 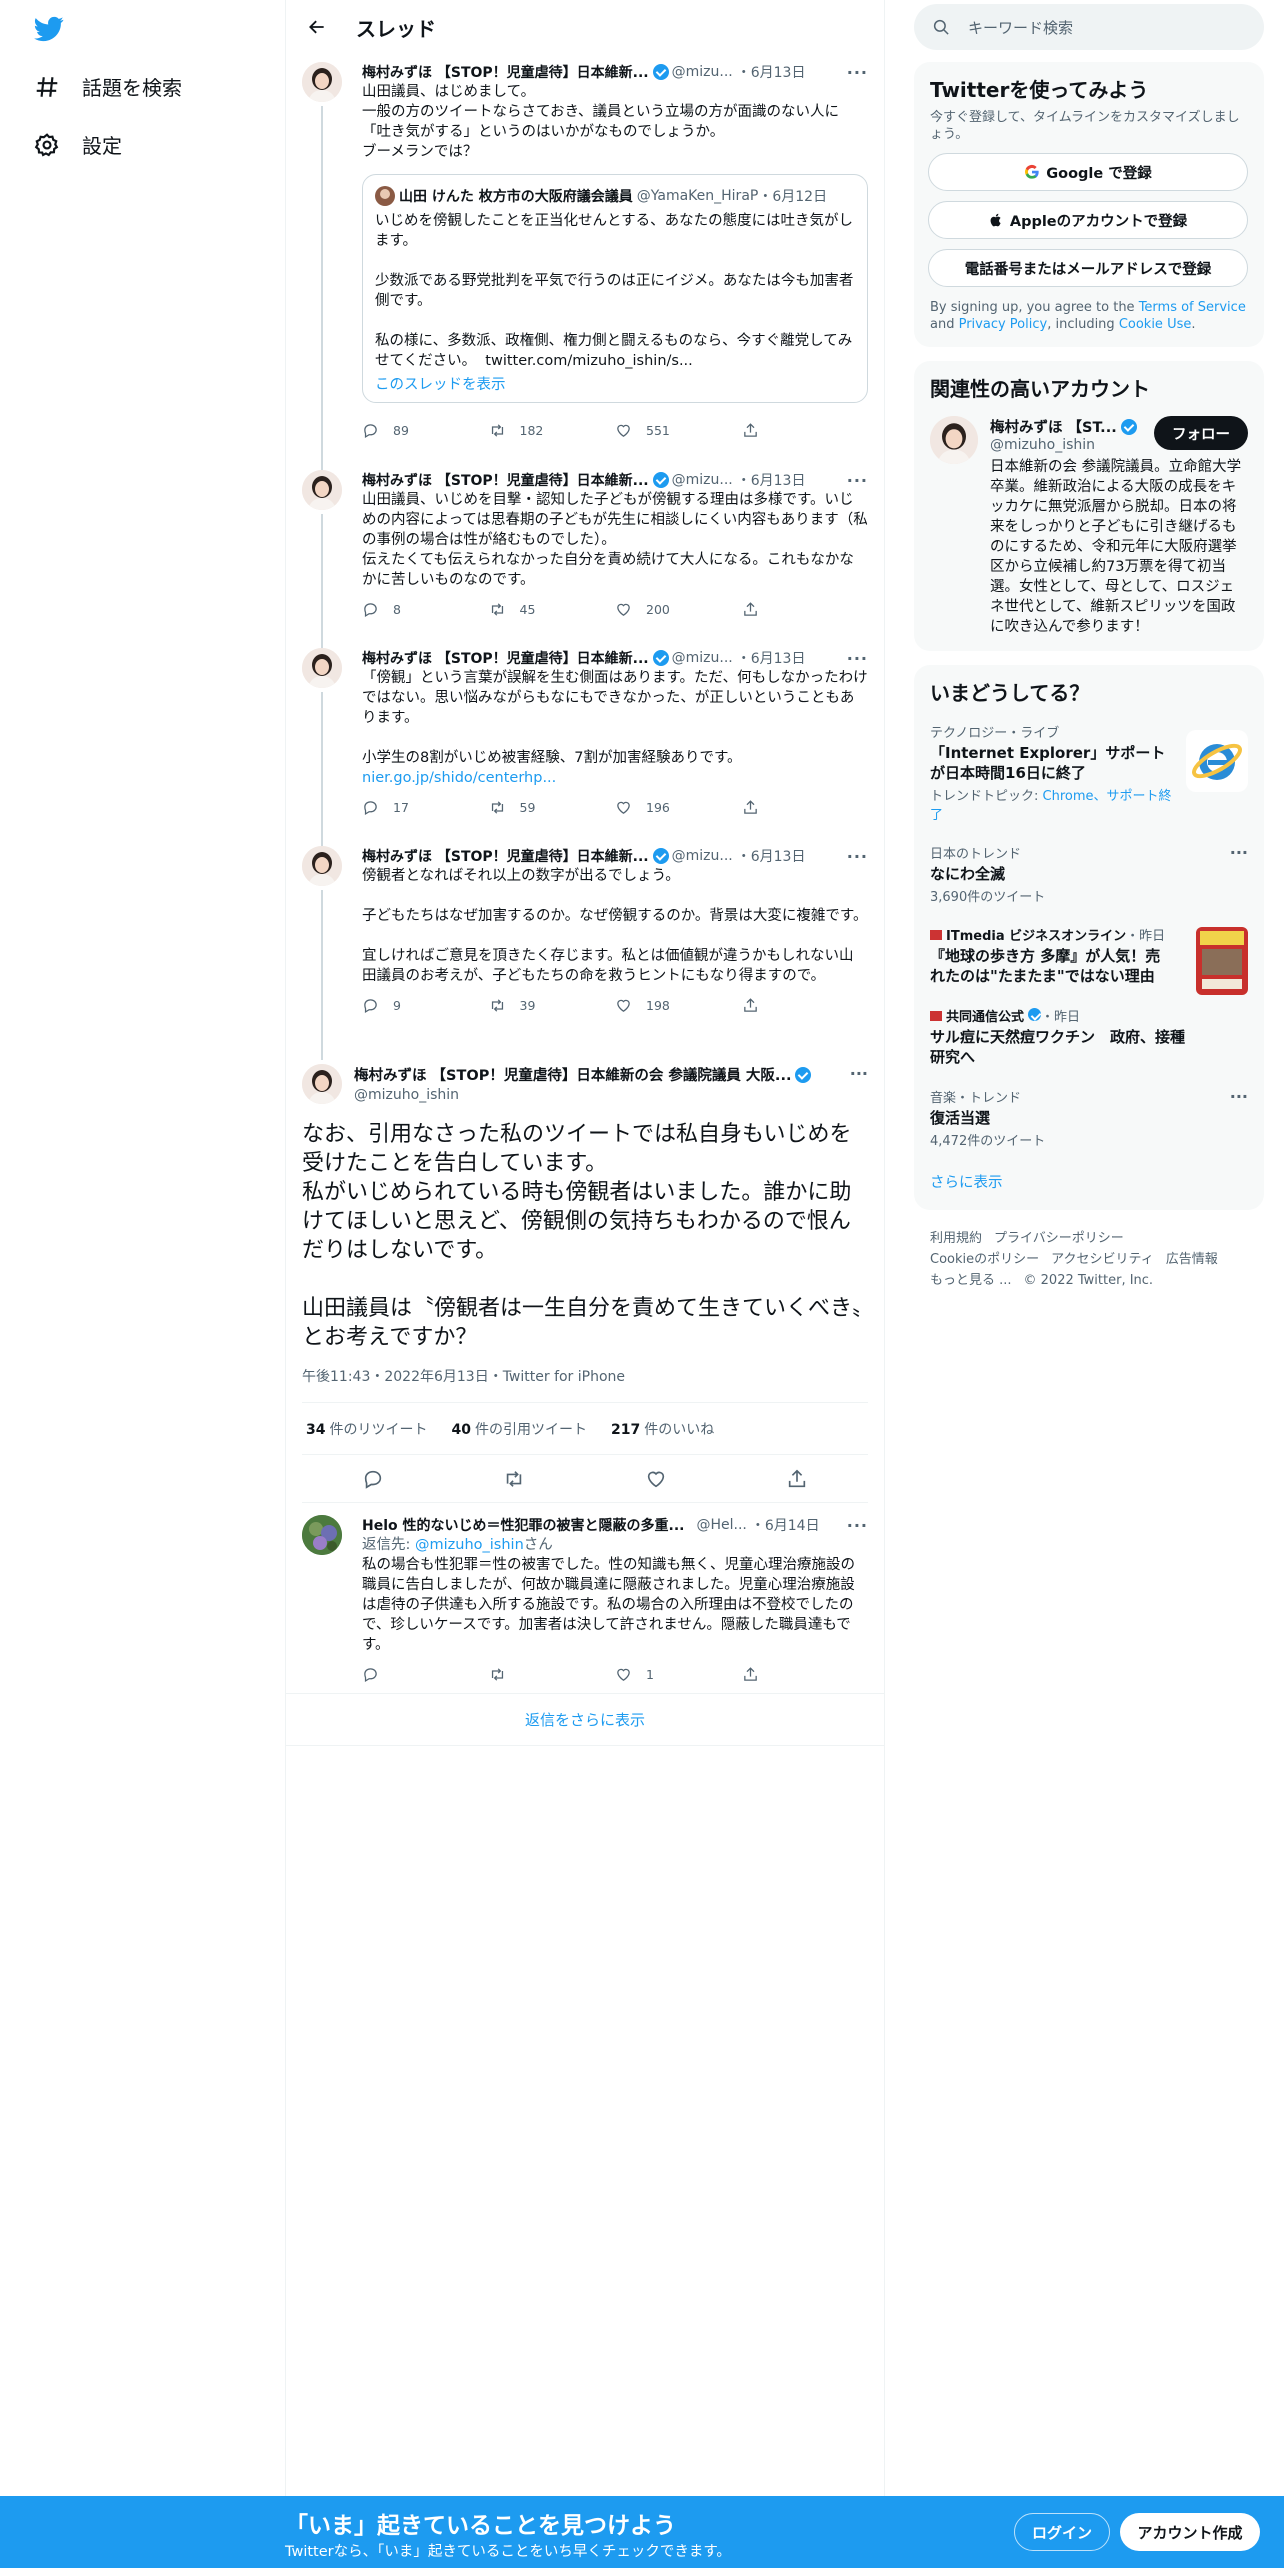 I want to click on trend-item: 音楽・トレンド 復活当選 4,472件のツイート ···, so click(x=1089, y=1118).